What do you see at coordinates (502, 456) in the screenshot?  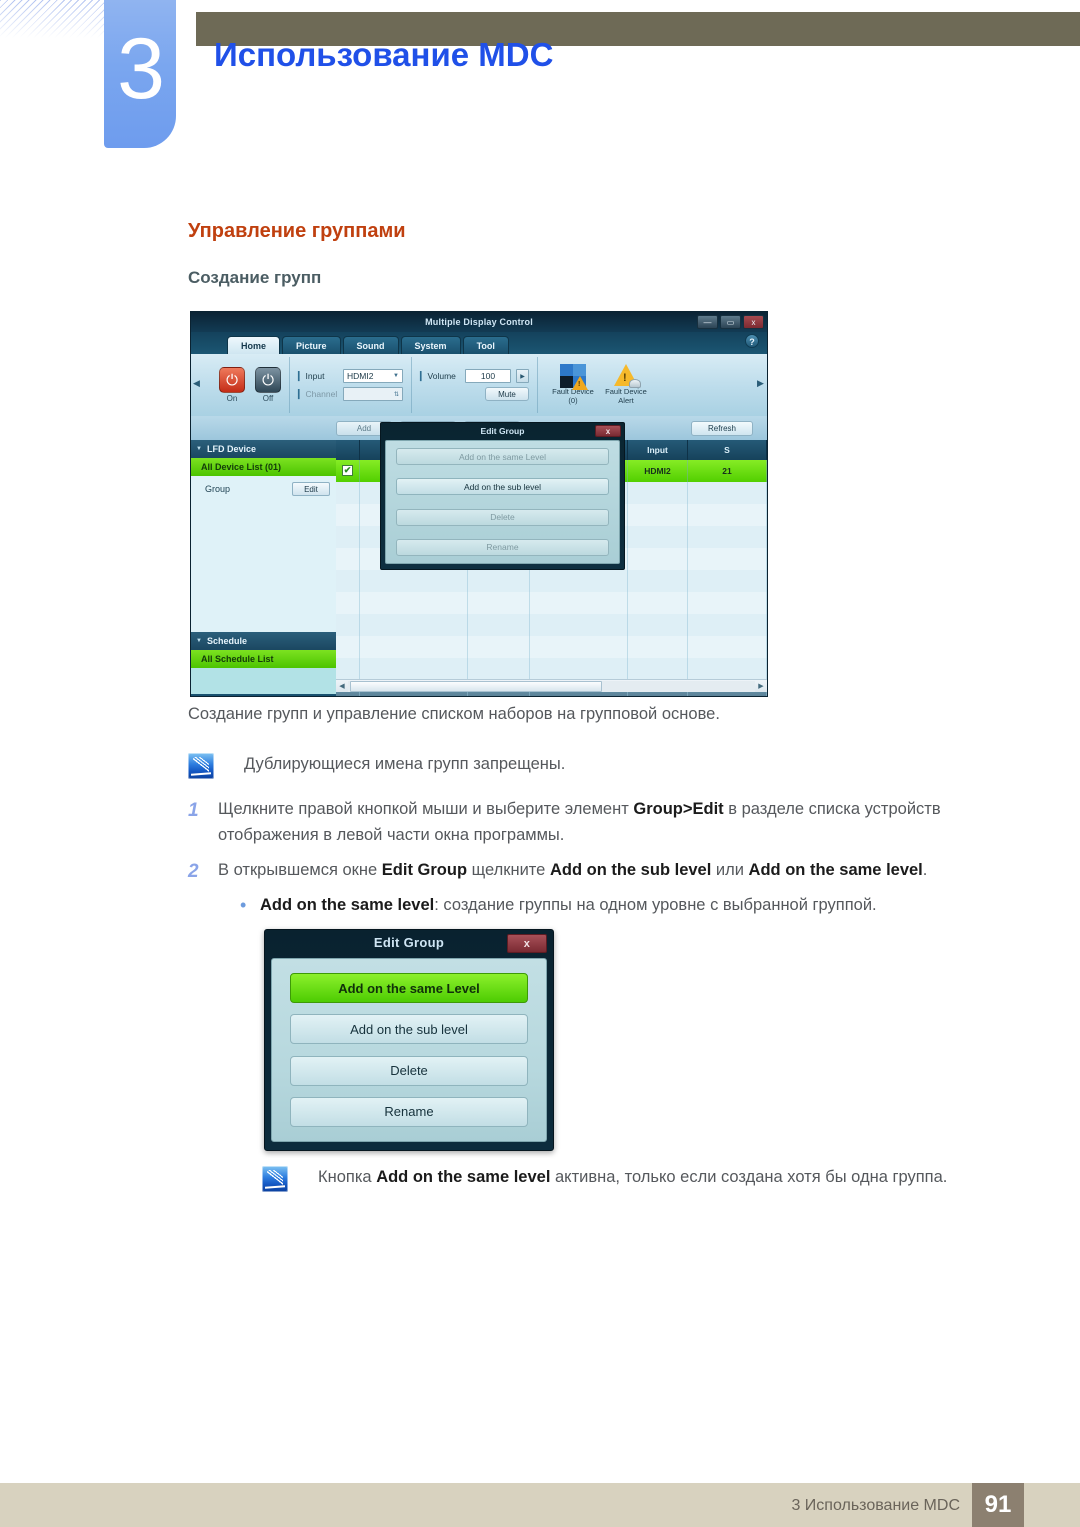 I see `inline-add-same-level-button: Add on the same Level` at bounding box center [502, 456].